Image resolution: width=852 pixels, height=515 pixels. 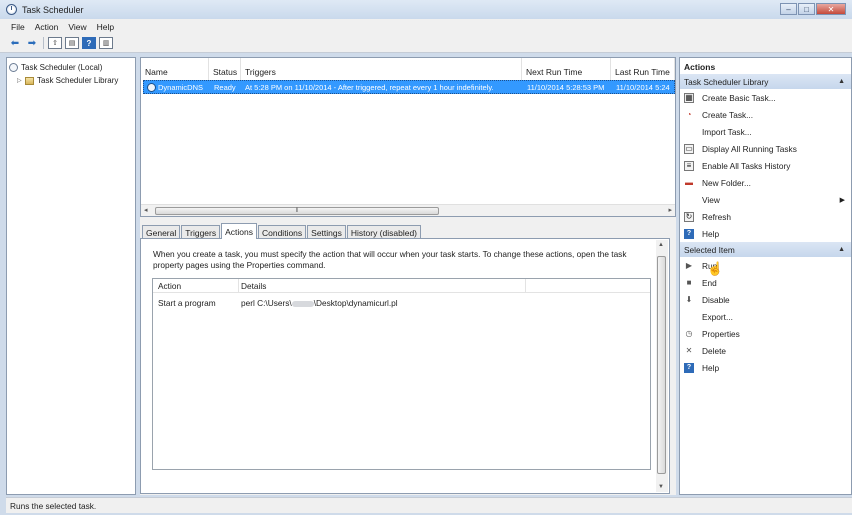 What do you see at coordinates (151, 87) in the screenshot?
I see `task-icon` at bounding box center [151, 87].